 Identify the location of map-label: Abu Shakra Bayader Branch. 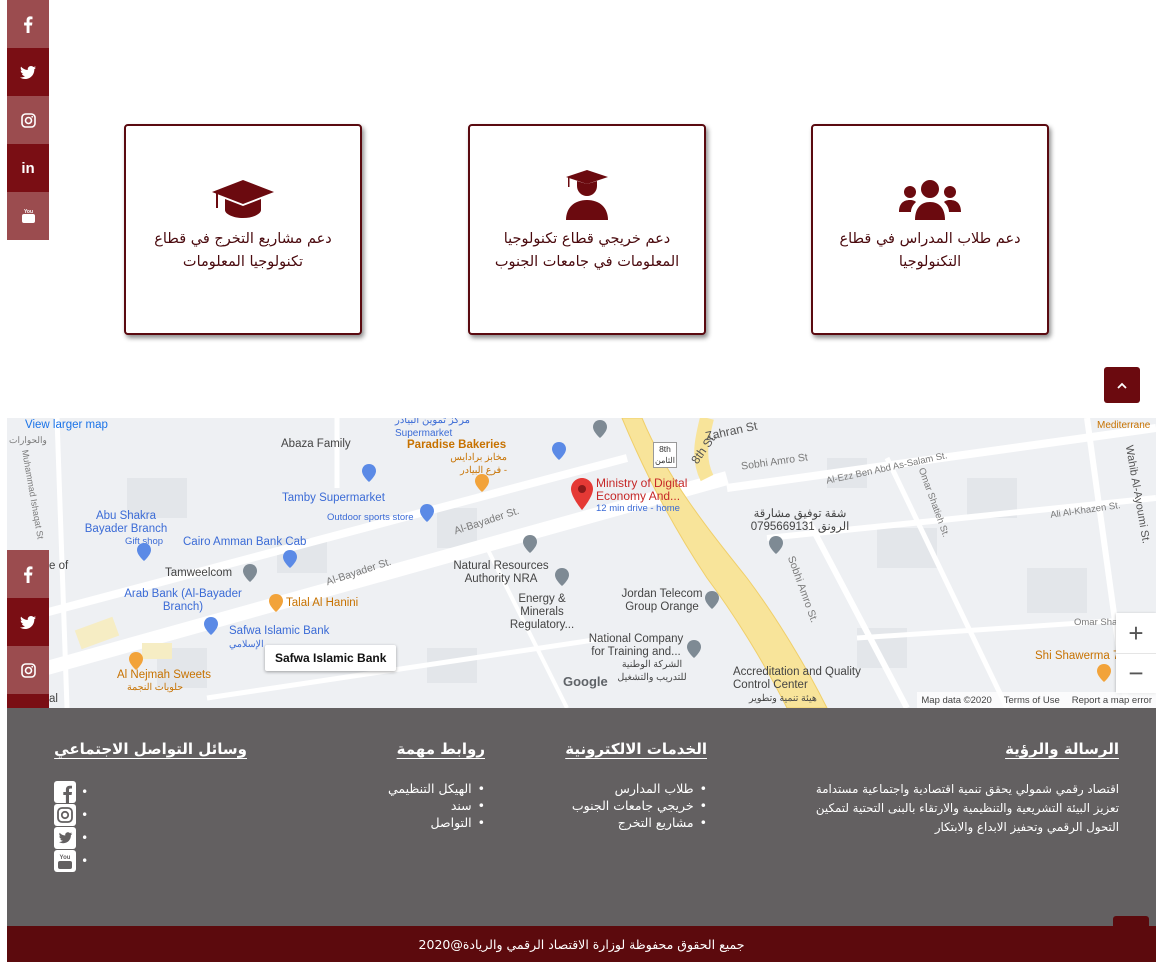
(126, 522).